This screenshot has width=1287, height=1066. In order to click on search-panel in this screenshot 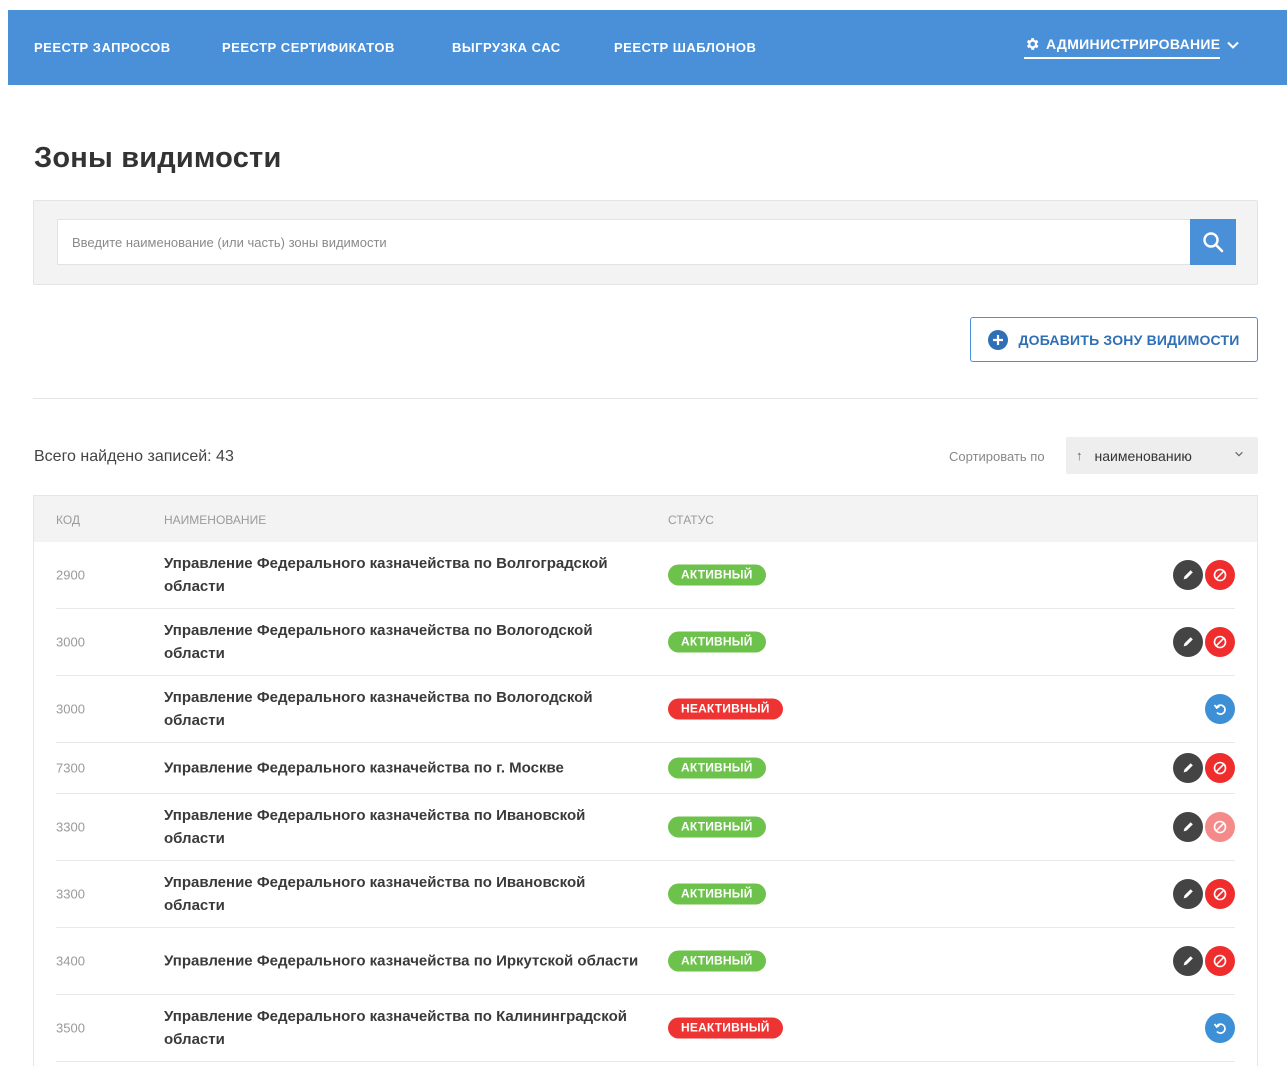, I will do `click(645, 242)`.